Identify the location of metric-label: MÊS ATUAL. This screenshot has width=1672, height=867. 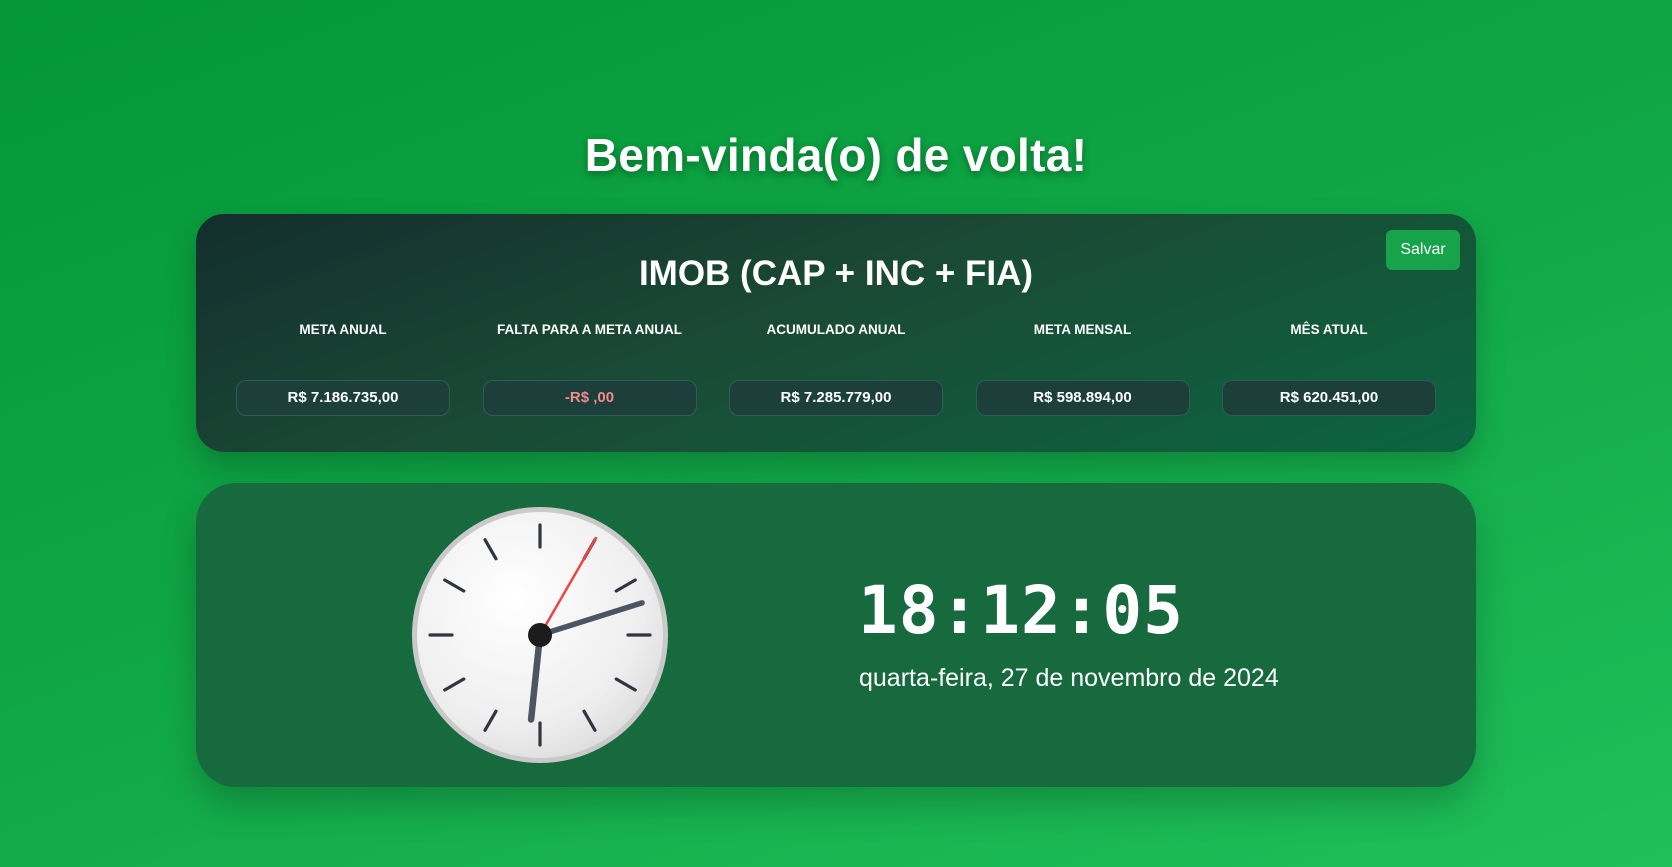
(1329, 329).